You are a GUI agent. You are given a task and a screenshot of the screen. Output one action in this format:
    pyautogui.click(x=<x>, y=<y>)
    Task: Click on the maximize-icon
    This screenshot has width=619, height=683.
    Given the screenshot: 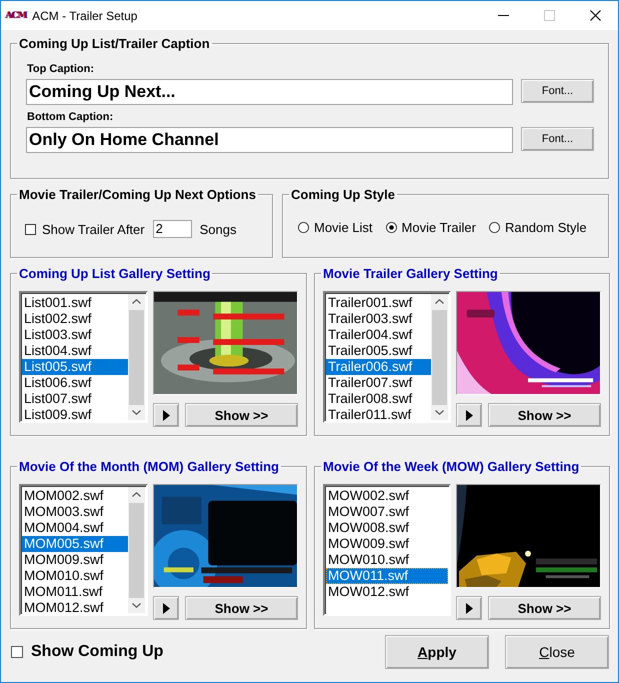 What is the action you would take?
    pyautogui.click(x=549, y=15)
    